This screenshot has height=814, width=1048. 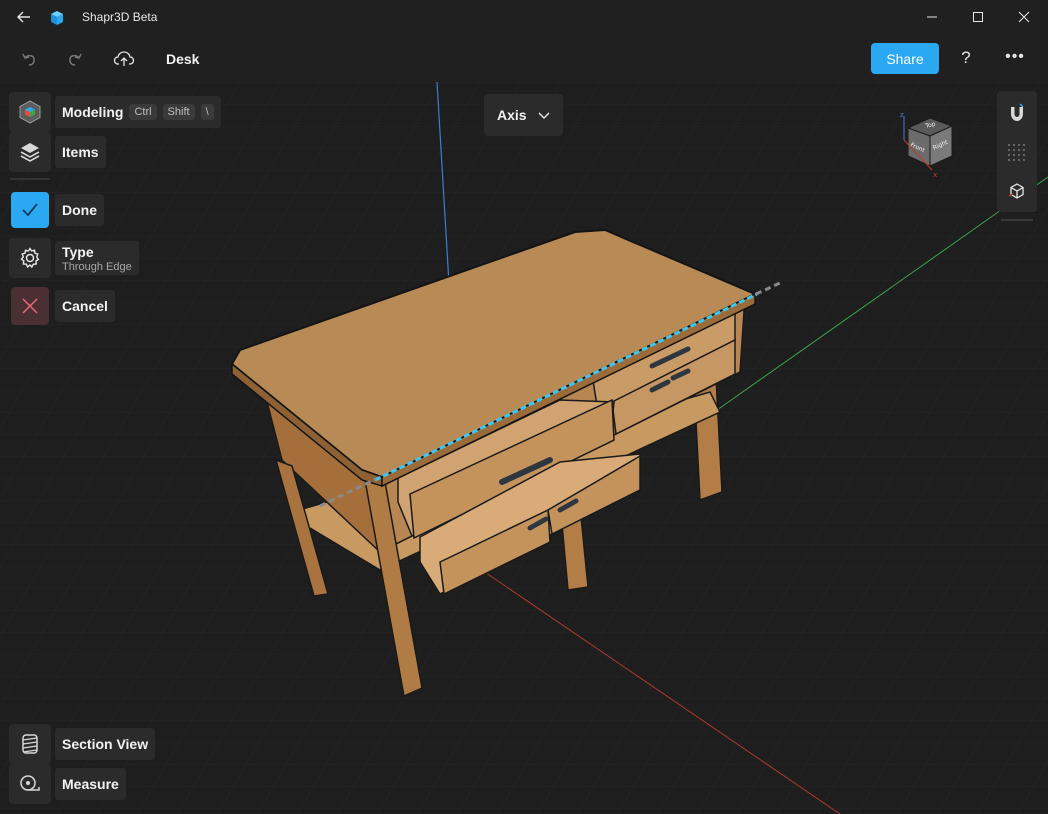 What do you see at coordinates (29, 59) in the screenshot?
I see `undo-icon` at bounding box center [29, 59].